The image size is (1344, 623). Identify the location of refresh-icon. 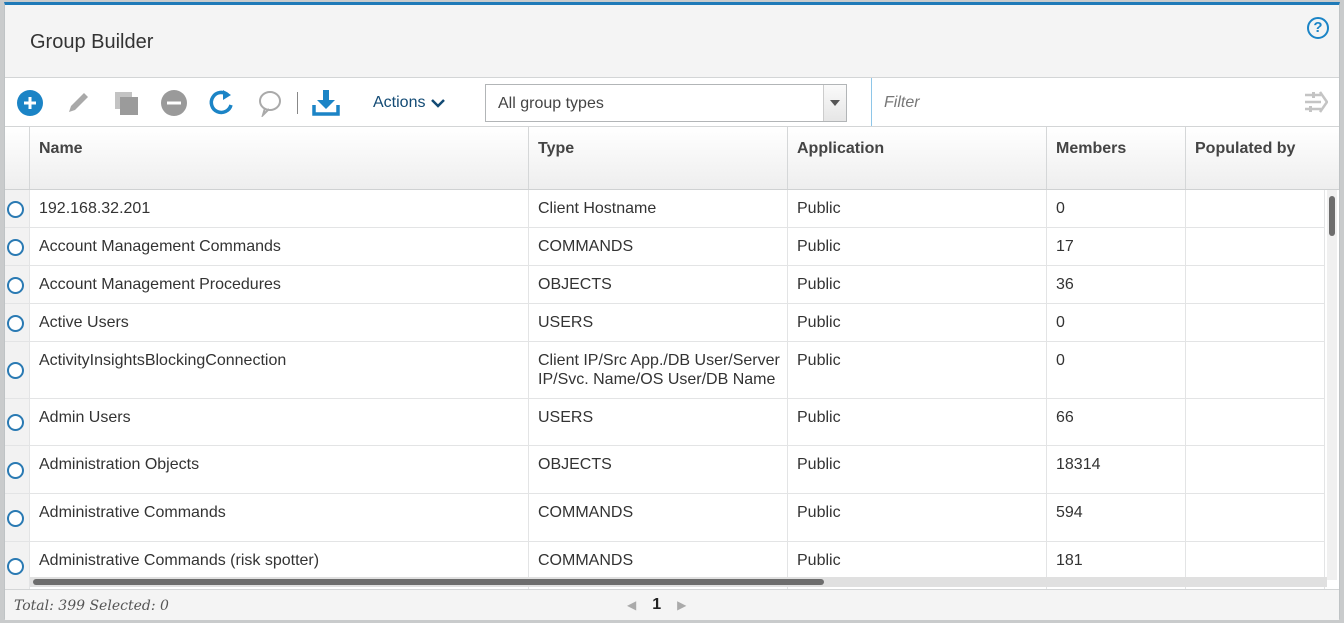
(222, 103).